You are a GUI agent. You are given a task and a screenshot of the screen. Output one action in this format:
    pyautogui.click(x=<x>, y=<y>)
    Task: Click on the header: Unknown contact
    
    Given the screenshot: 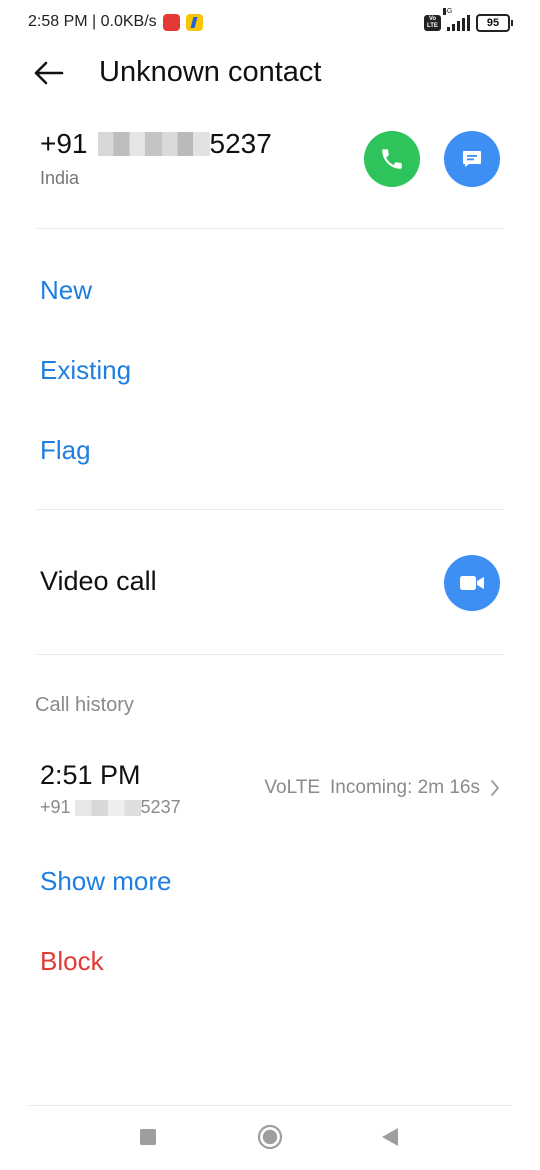 What is the action you would take?
    pyautogui.click(x=270, y=74)
    